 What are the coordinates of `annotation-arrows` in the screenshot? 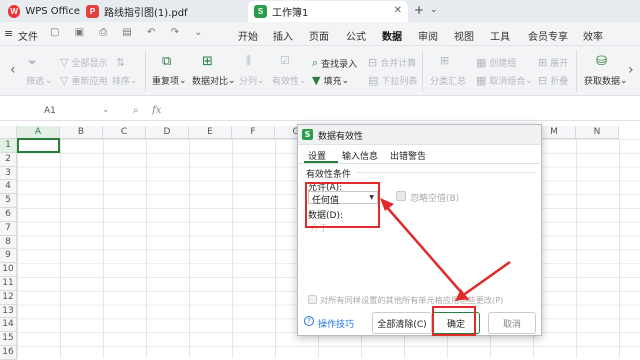 It's located at (445, 249).